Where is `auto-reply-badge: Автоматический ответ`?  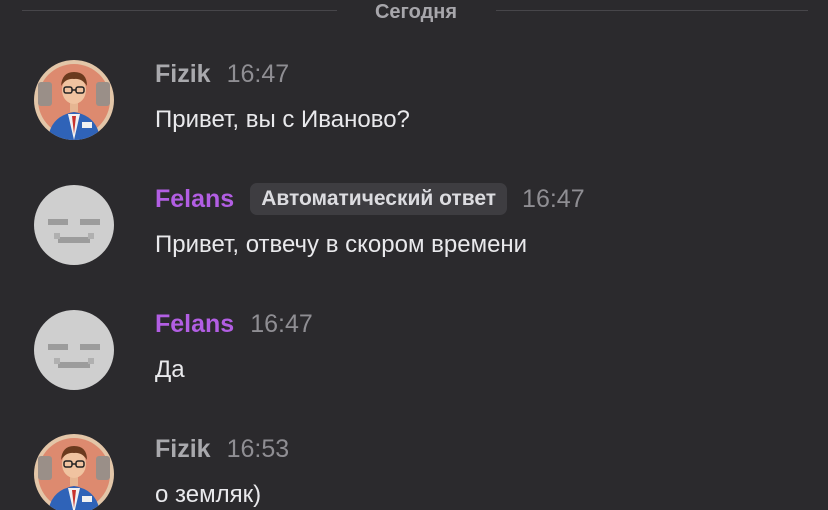 auto-reply-badge: Автоматический ответ is located at coordinates (379, 199).